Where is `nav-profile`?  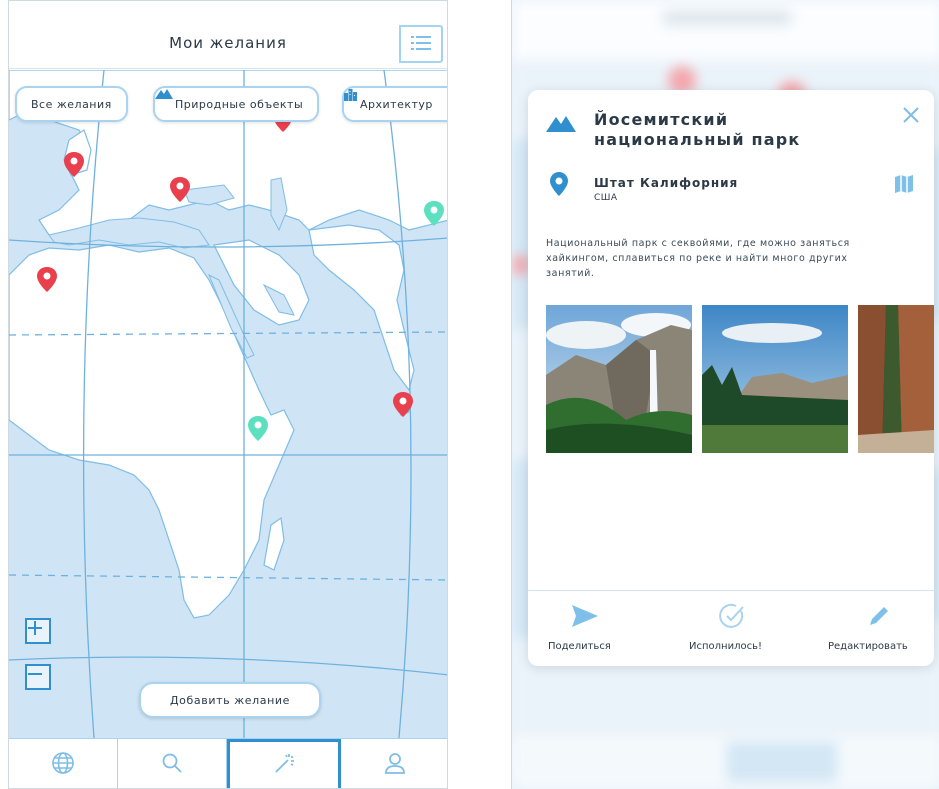
nav-profile is located at coordinates (394, 763).